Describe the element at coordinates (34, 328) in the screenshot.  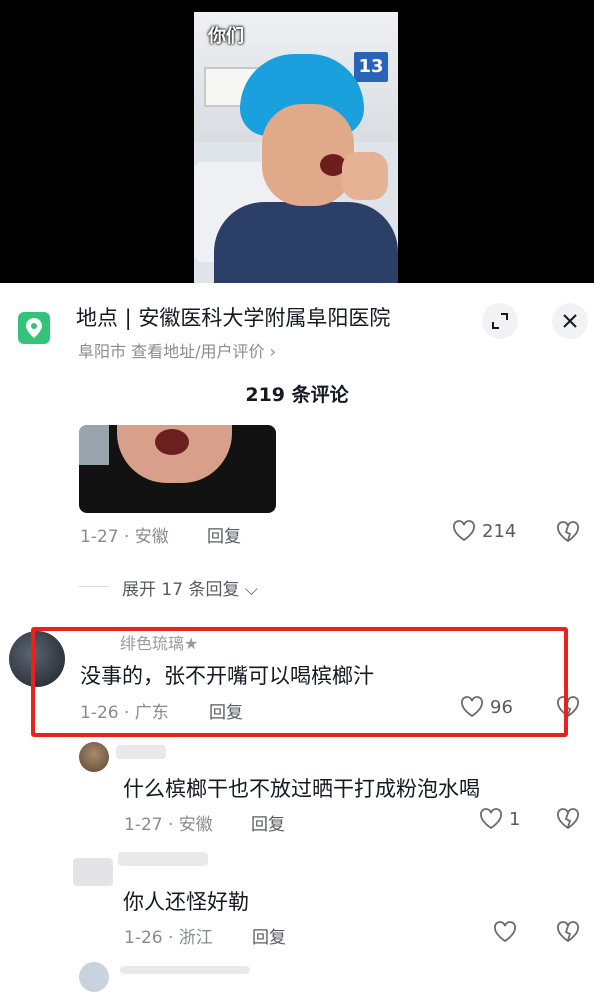
I see `location-pin-icon` at that location.